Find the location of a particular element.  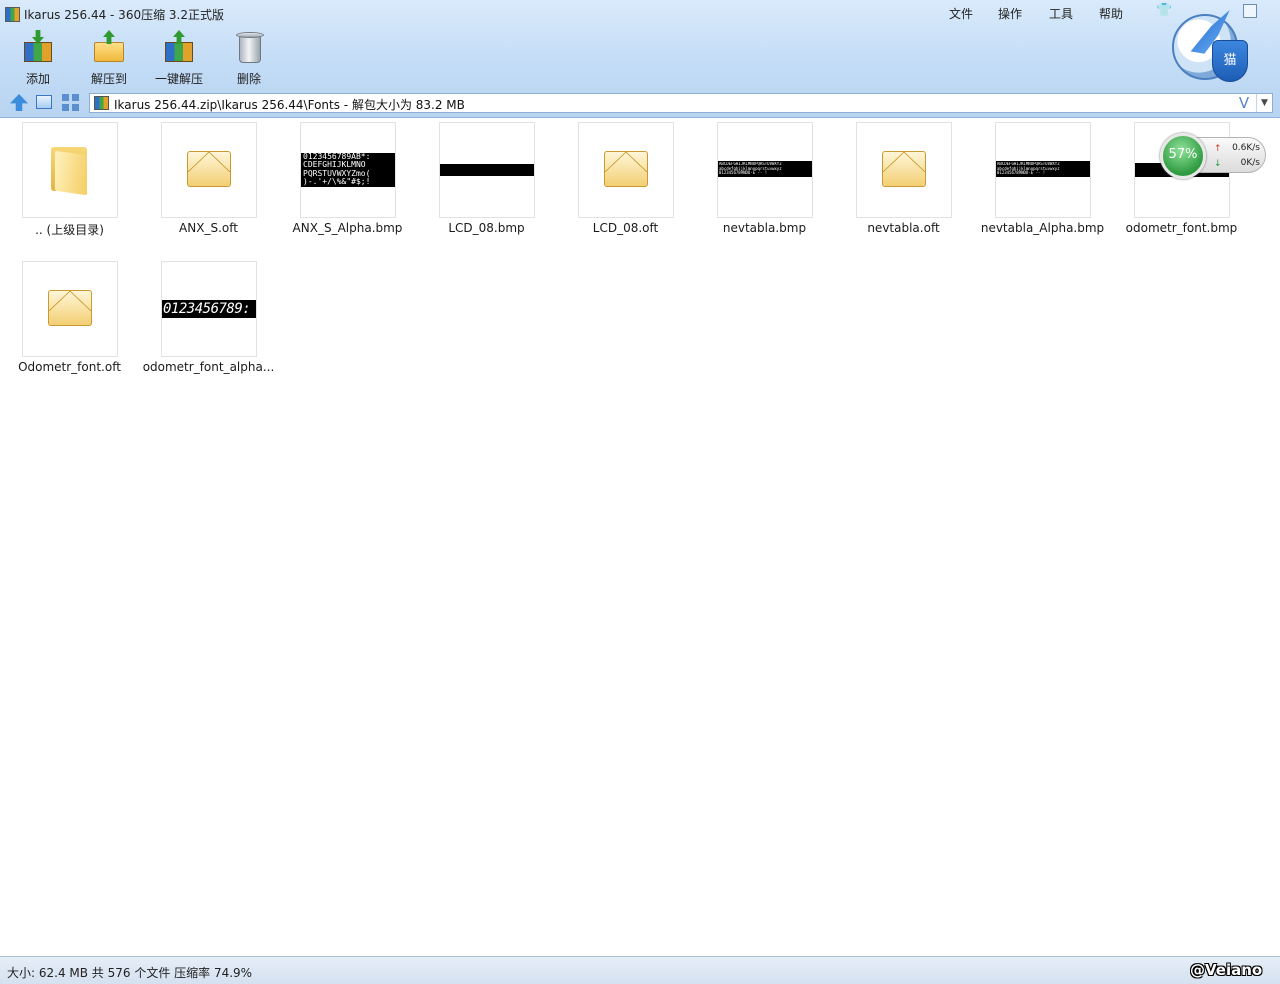

folder-icon is located at coordinates (70, 171).